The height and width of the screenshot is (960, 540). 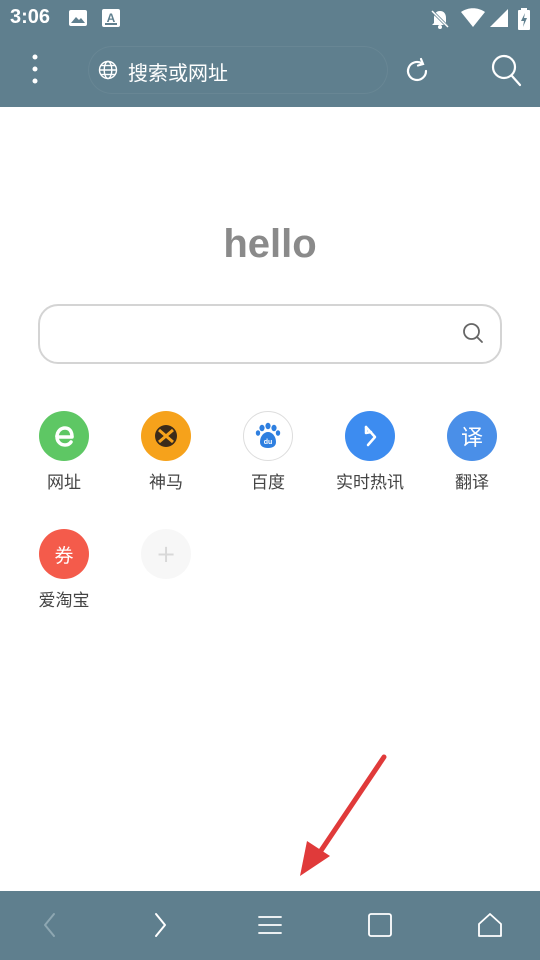 I want to click on tabs-icon, so click(x=380, y=925).